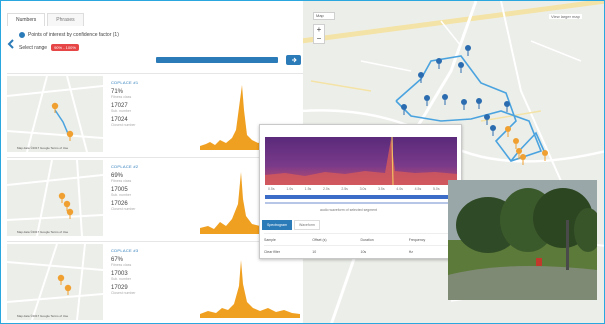  I want to click on tab-bar: Numbers Phrases, so click(46, 19).